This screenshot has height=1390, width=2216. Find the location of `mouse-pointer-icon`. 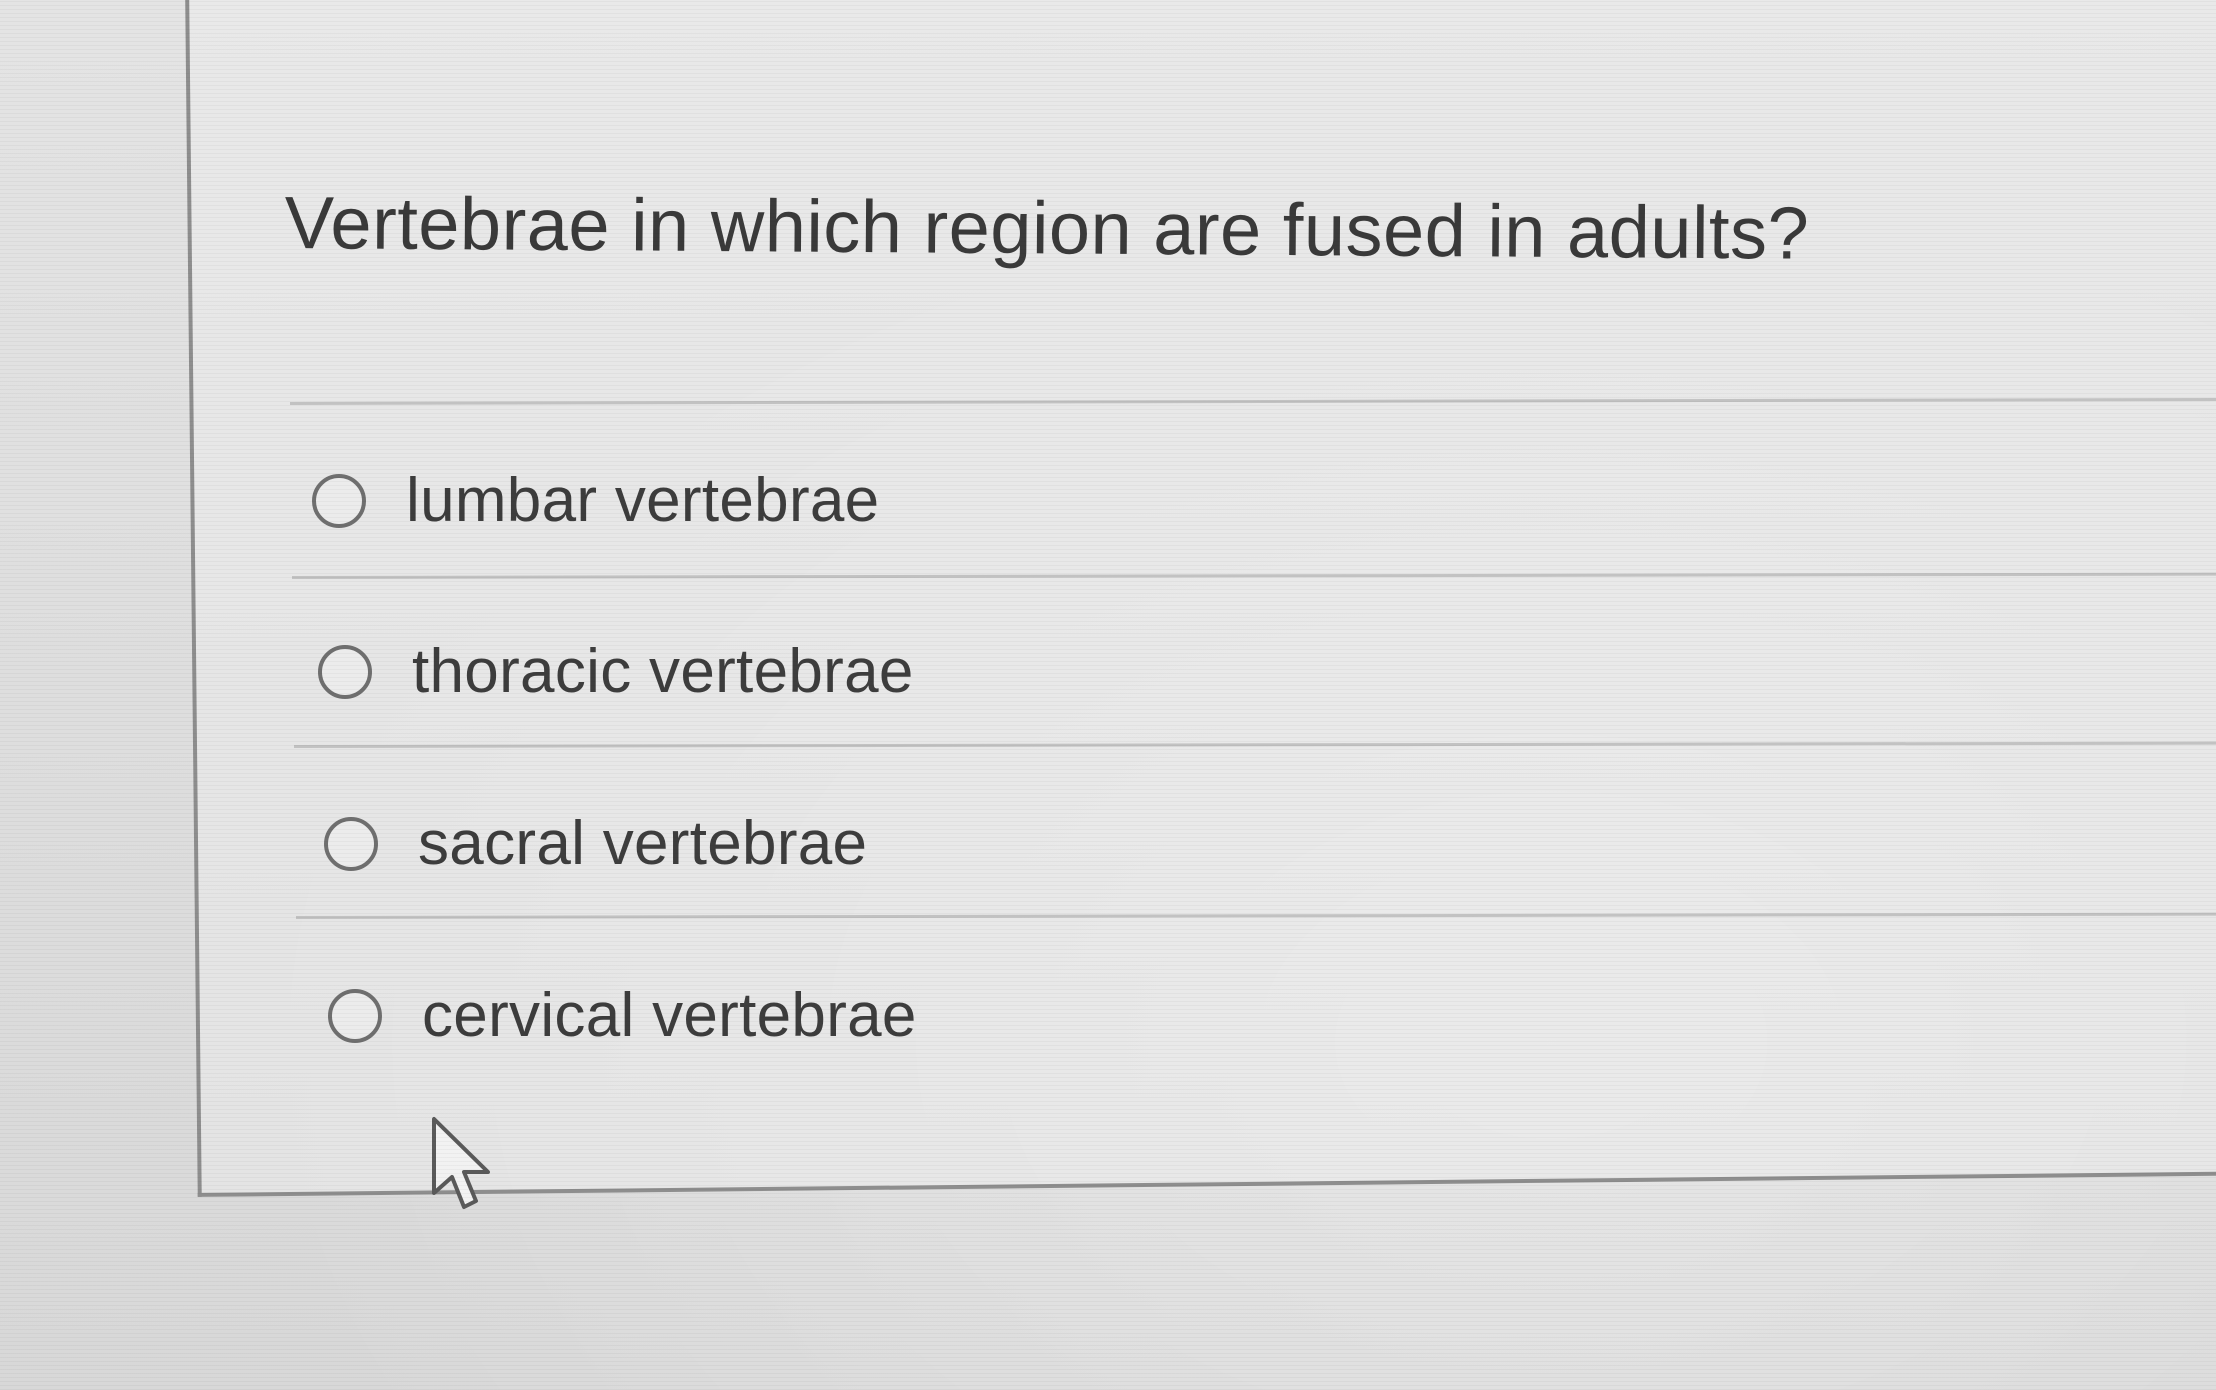

mouse-pointer-icon is located at coordinates (461, 1163).